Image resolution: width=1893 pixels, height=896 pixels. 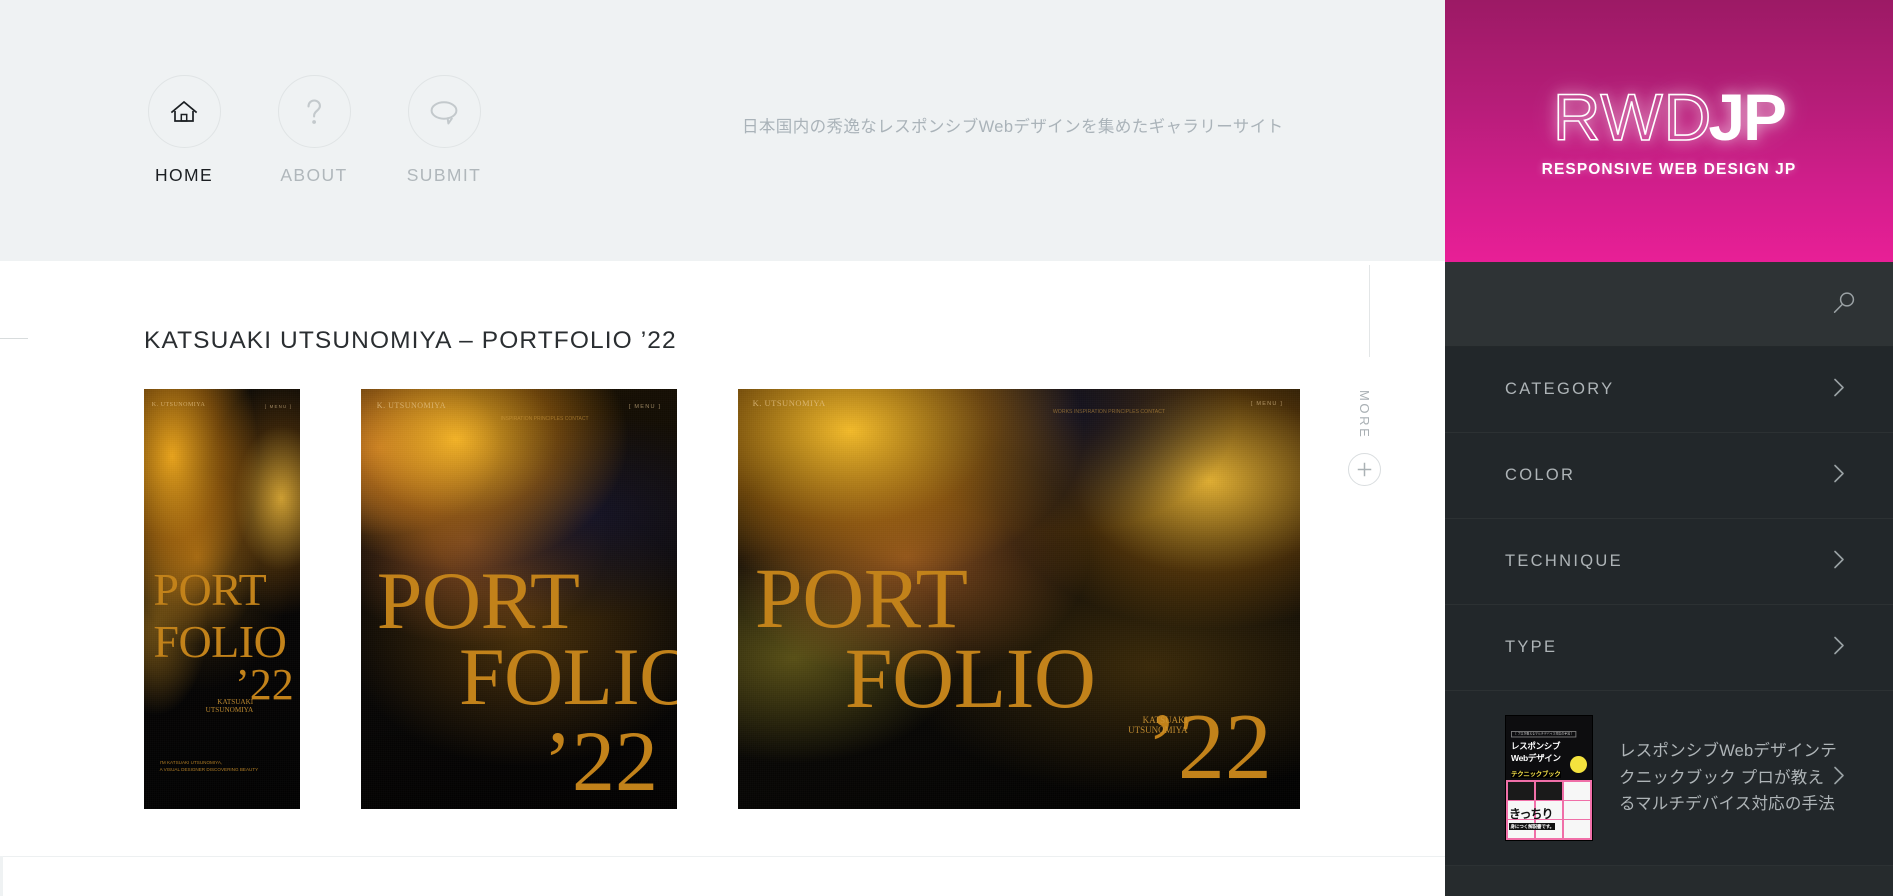 What do you see at coordinates (1013, 127) in the screenshot?
I see `site-tagline: 日本国内の秀逸なレスポンシブWebデザインを集めたギャラリーサイト` at bounding box center [1013, 127].